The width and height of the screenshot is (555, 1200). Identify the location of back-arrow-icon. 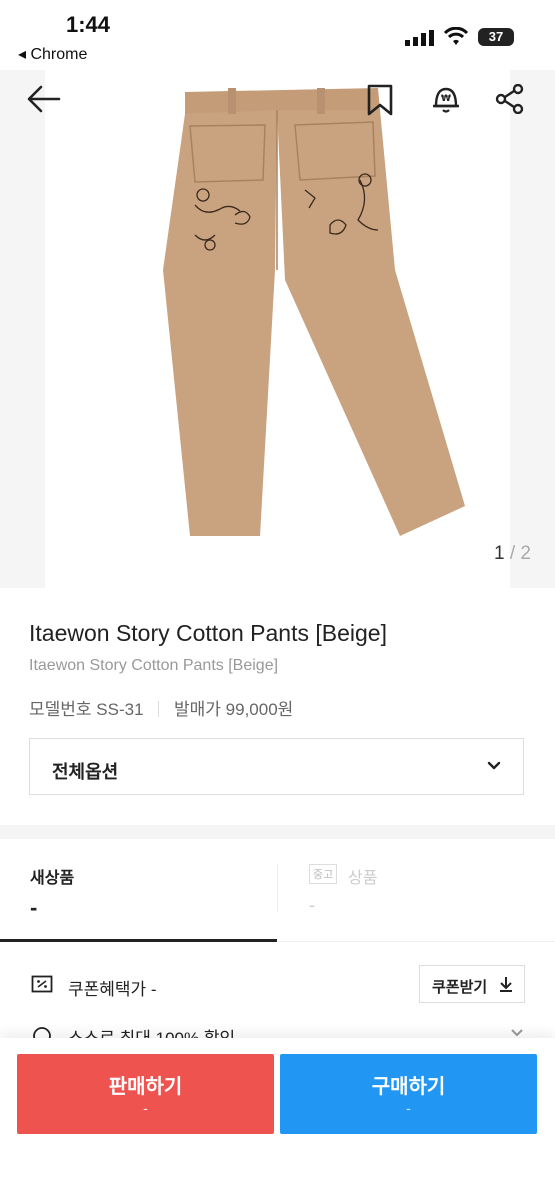
(44, 99).